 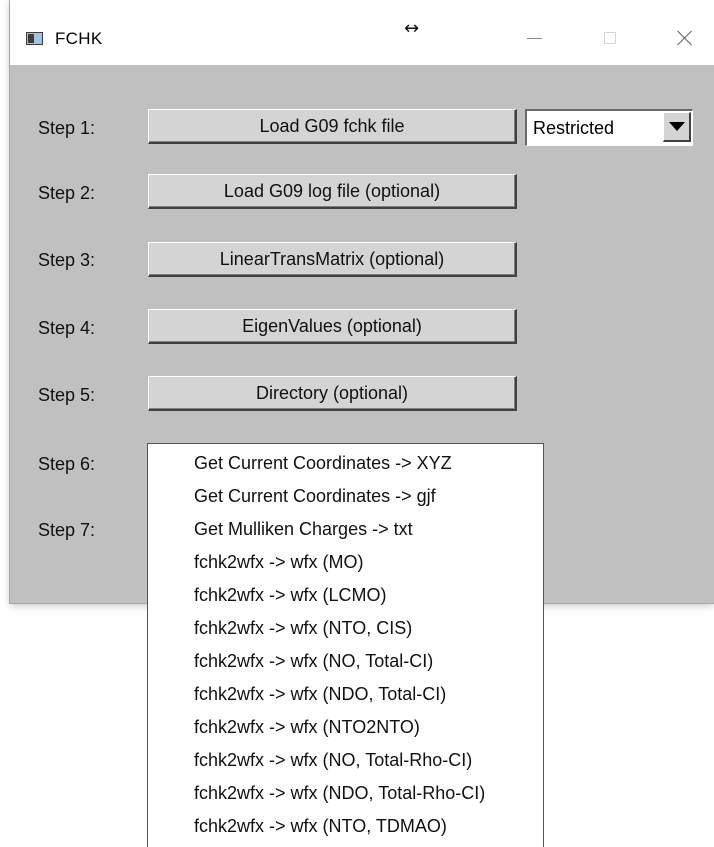 I want to click on maximize-button, so click(x=610, y=38).